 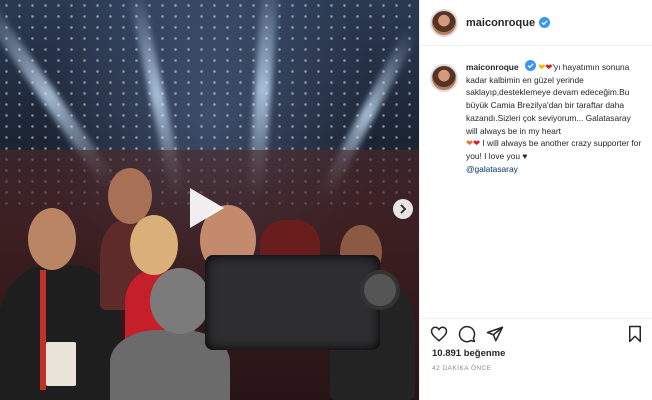 I want to click on play-icon, so click(x=207, y=208).